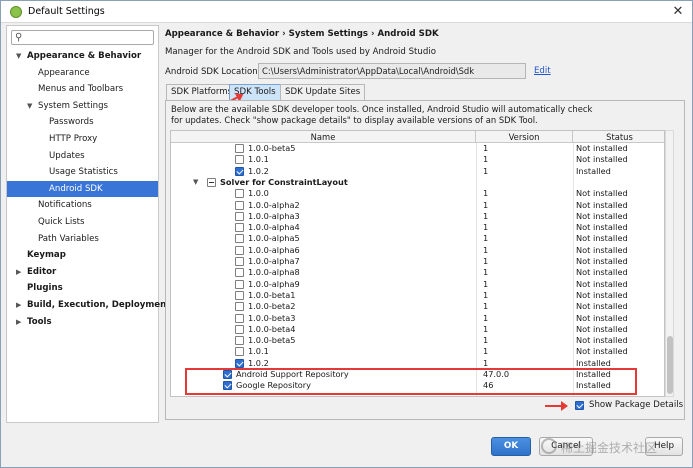 This screenshot has width=693, height=468. What do you see at coordinates (346, 12) in the screenshot?
I see `title-bar: Default Settings ✕` at bounding box center [346, 12].